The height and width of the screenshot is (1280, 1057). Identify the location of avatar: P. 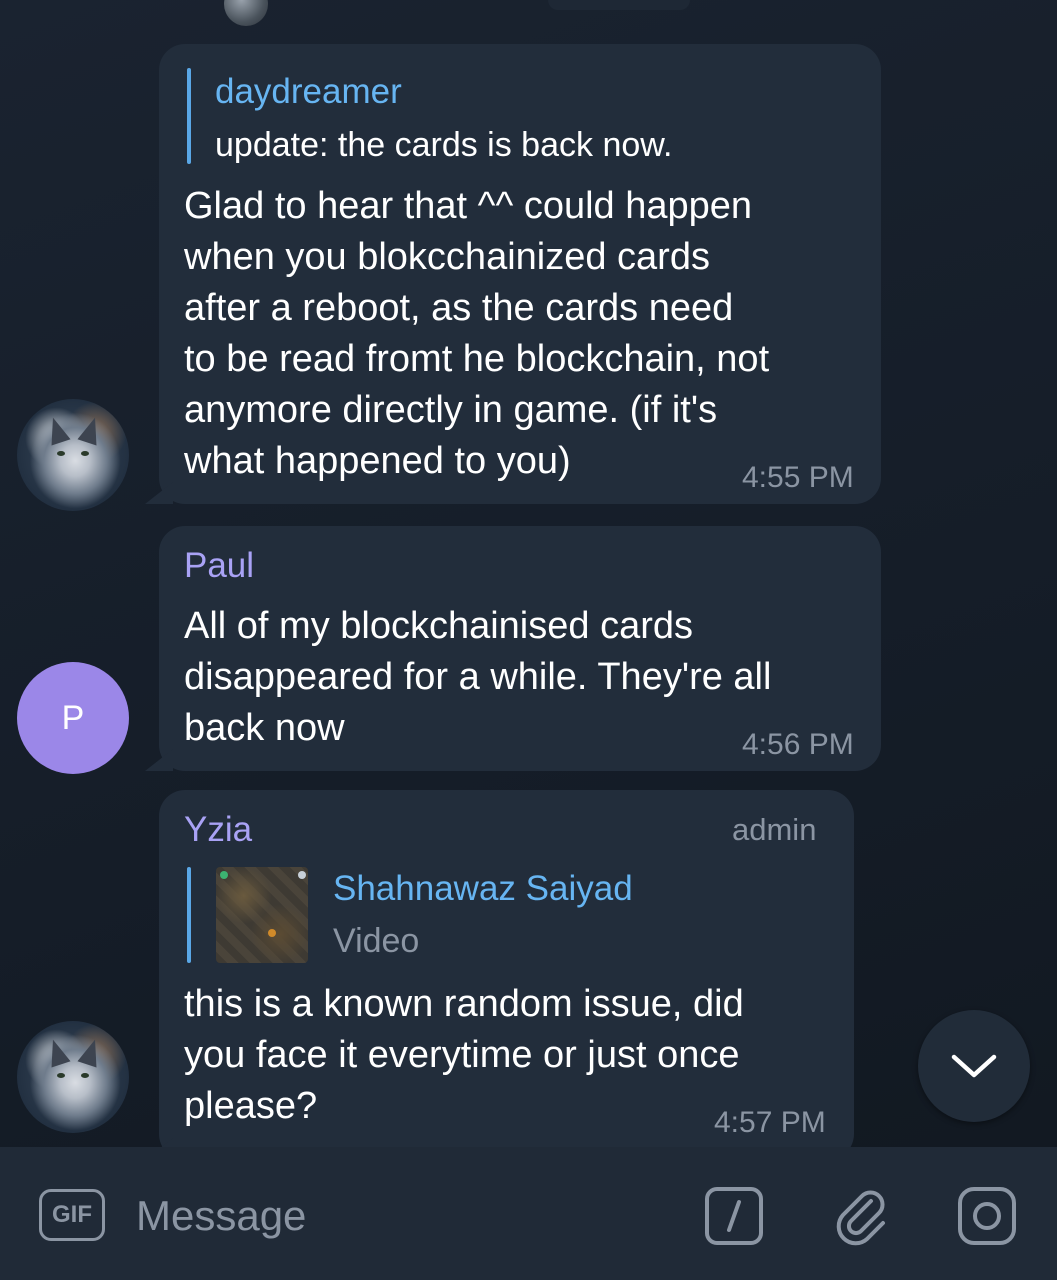
(73, 718).